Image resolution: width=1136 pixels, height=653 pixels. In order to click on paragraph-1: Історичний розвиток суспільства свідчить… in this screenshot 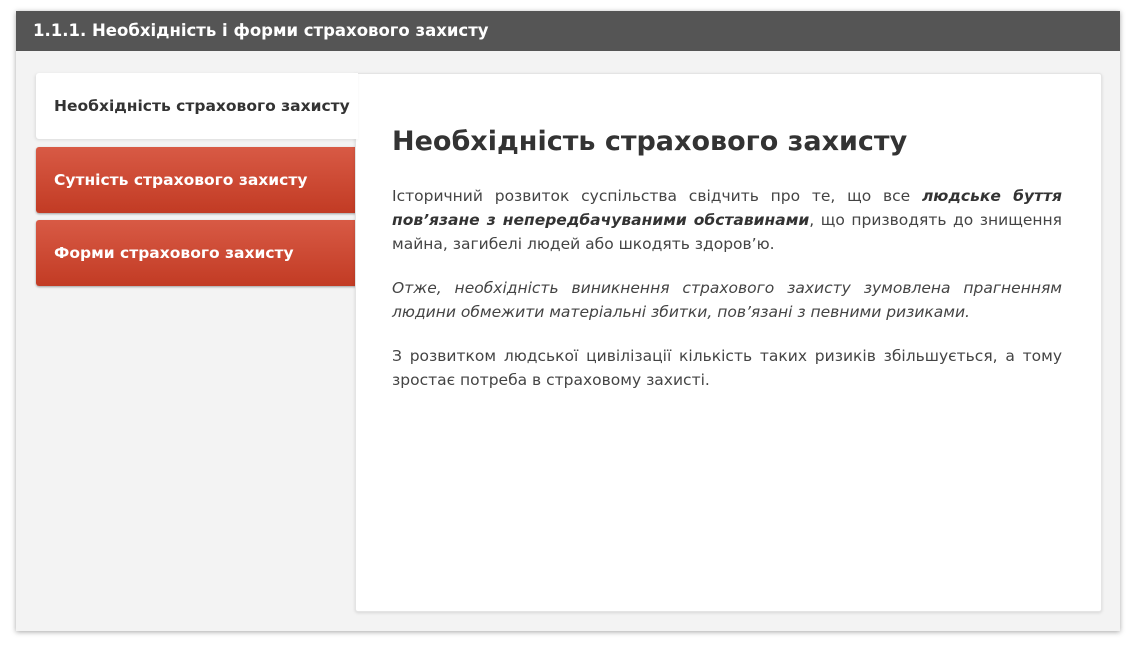, I will do `click(727, 220)`.